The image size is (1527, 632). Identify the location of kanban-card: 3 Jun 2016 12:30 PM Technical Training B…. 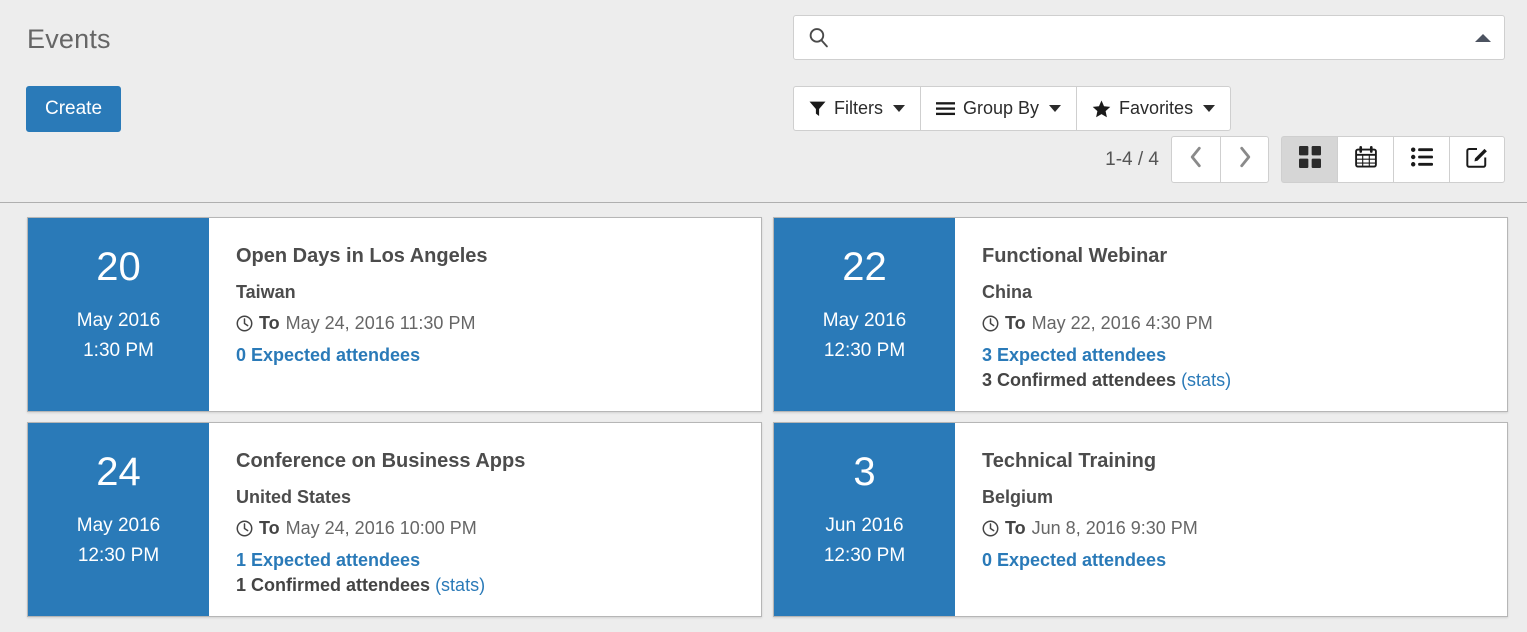
(1140, 519).